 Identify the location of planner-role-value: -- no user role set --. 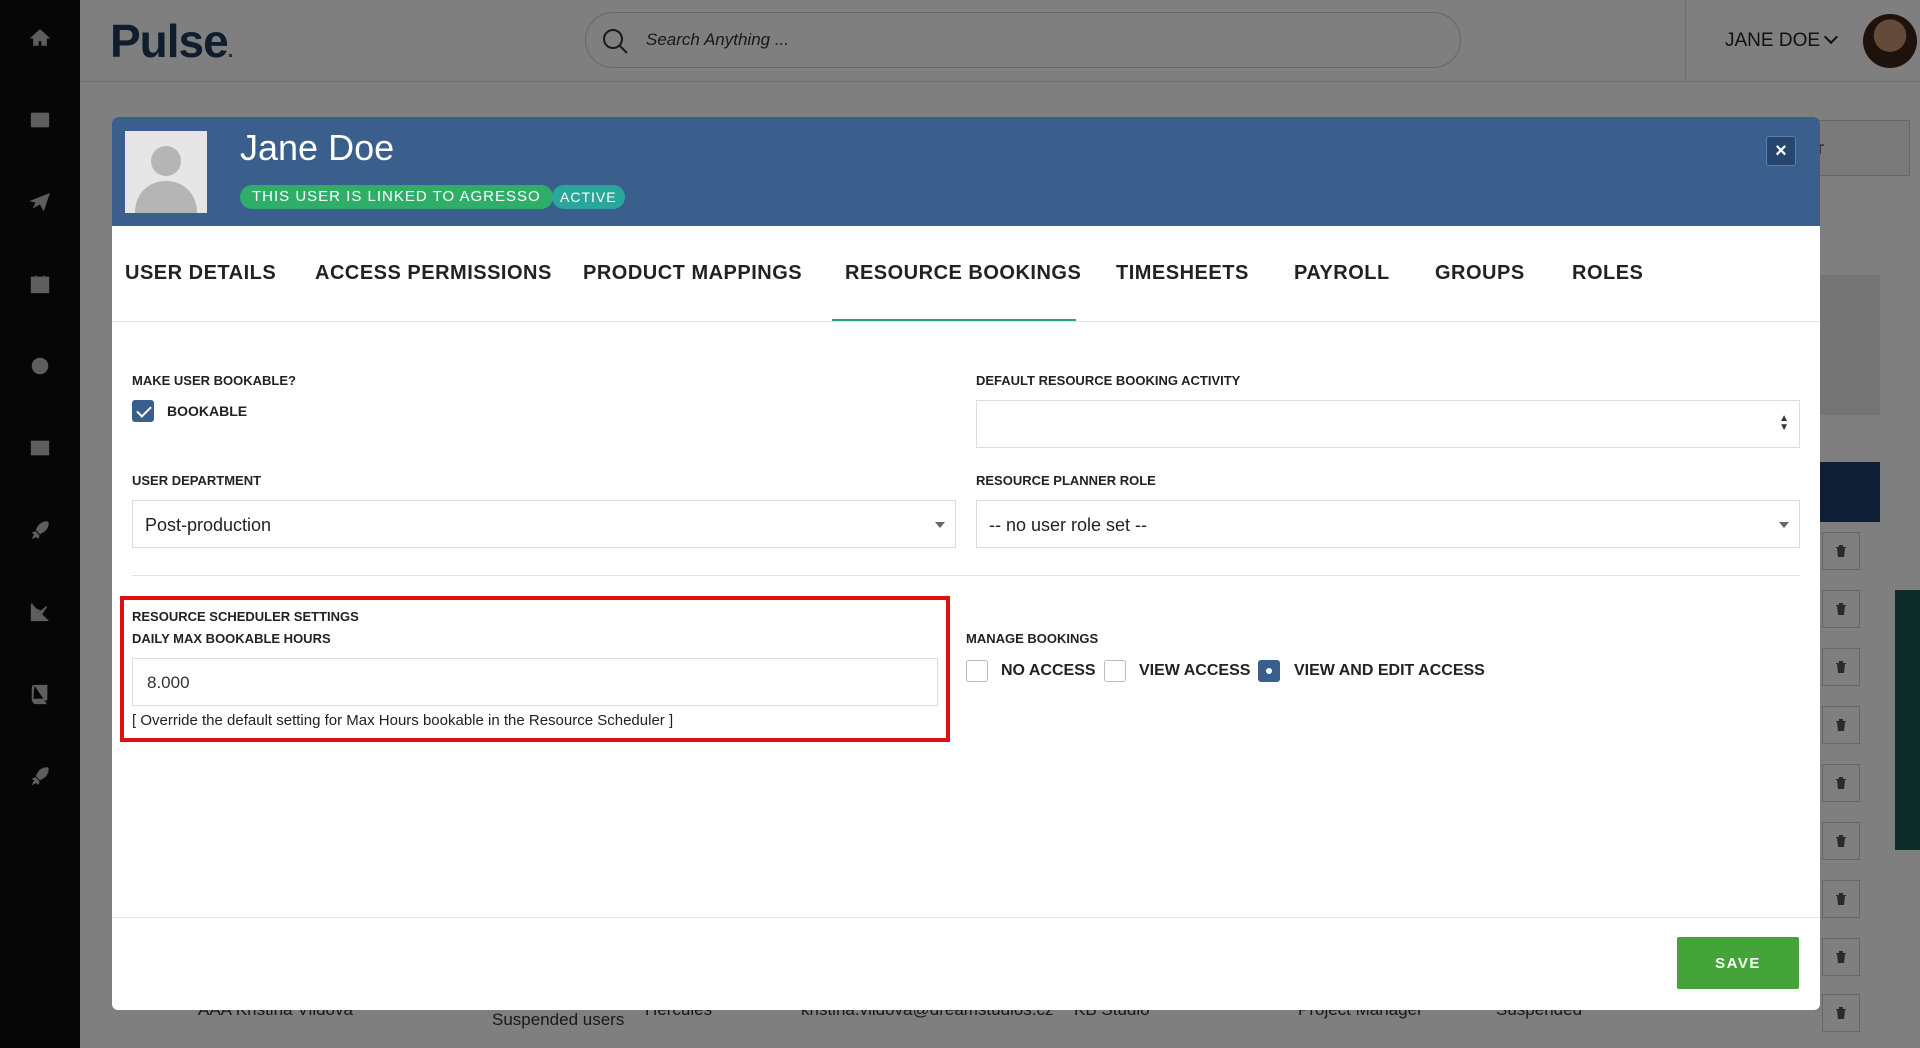
(1068, 525).